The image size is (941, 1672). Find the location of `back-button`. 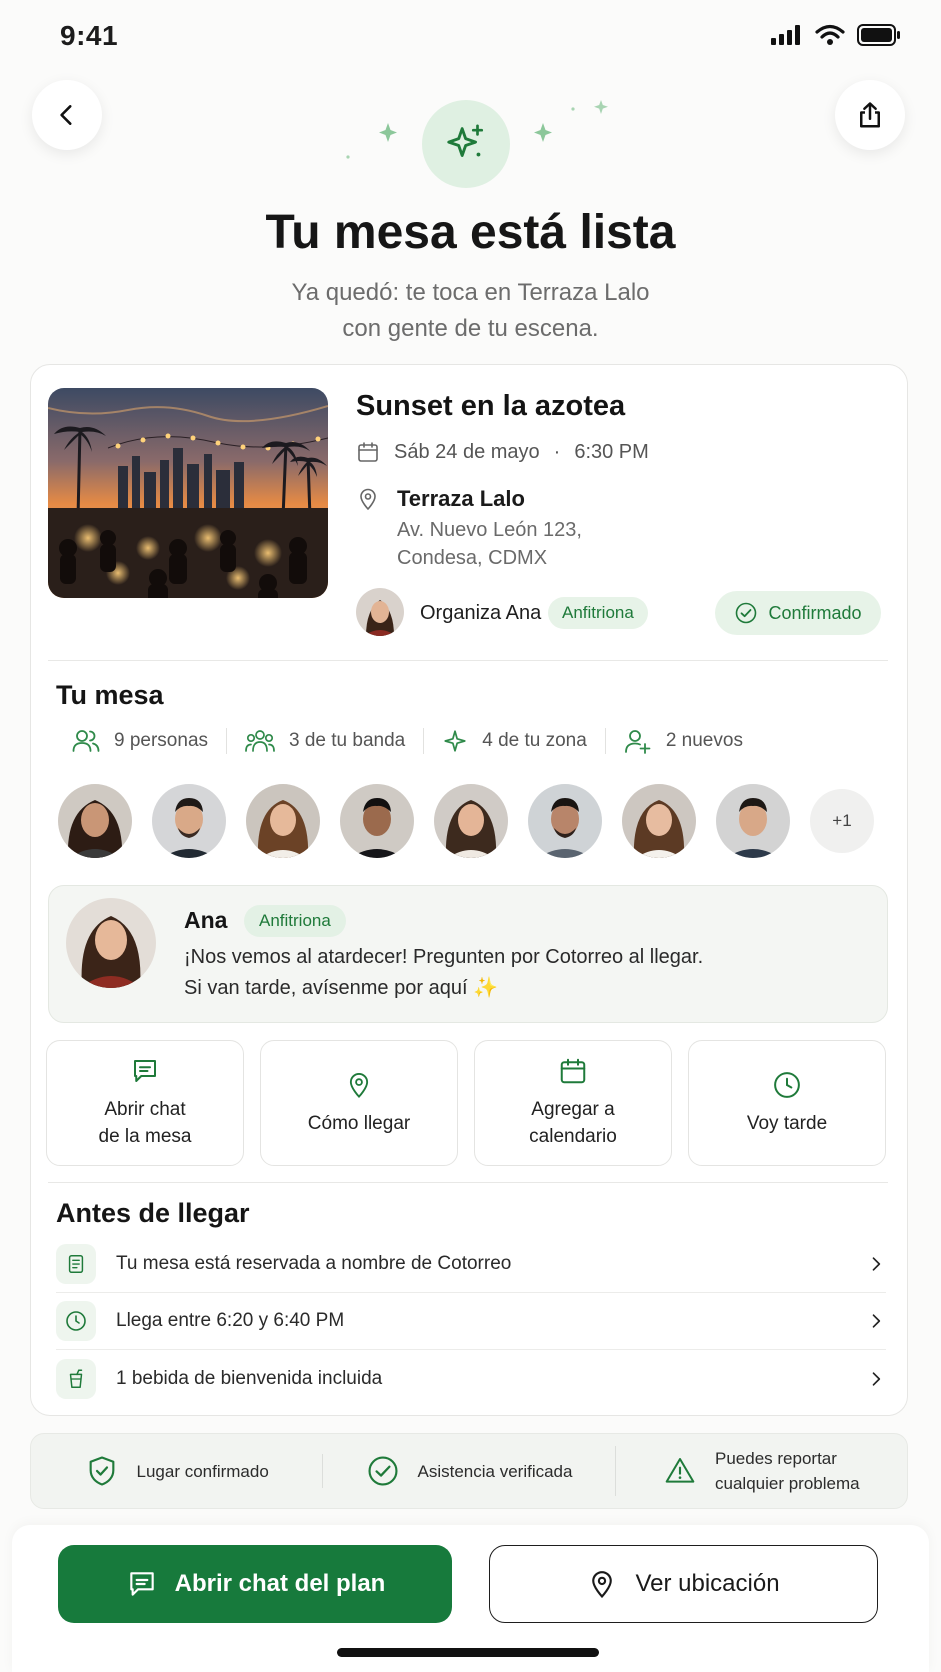

back-button is located at coordinates (67, 115).